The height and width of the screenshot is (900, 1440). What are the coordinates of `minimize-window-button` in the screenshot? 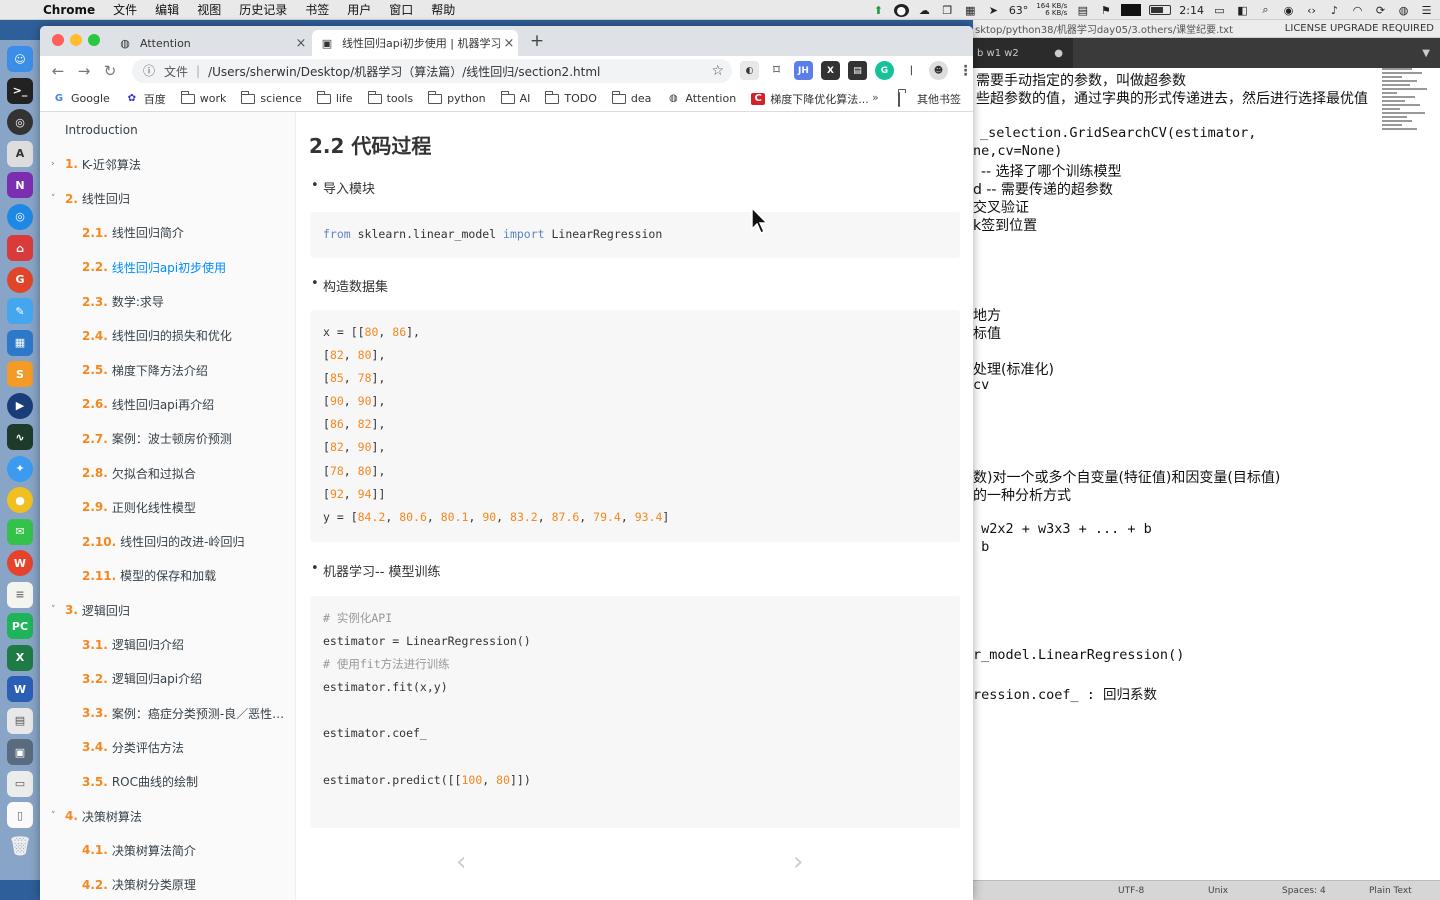 It's located at (76, 40).